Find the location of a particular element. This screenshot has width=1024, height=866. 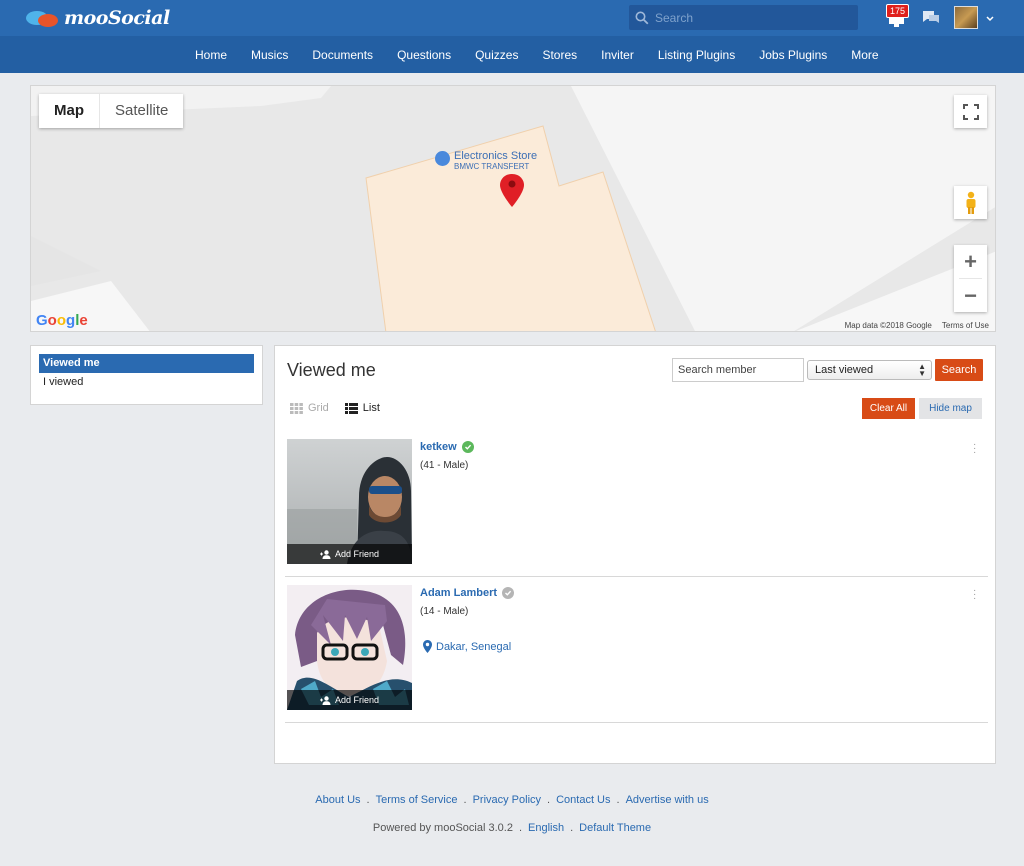

user-avatar is located at coordinates (966, 17).